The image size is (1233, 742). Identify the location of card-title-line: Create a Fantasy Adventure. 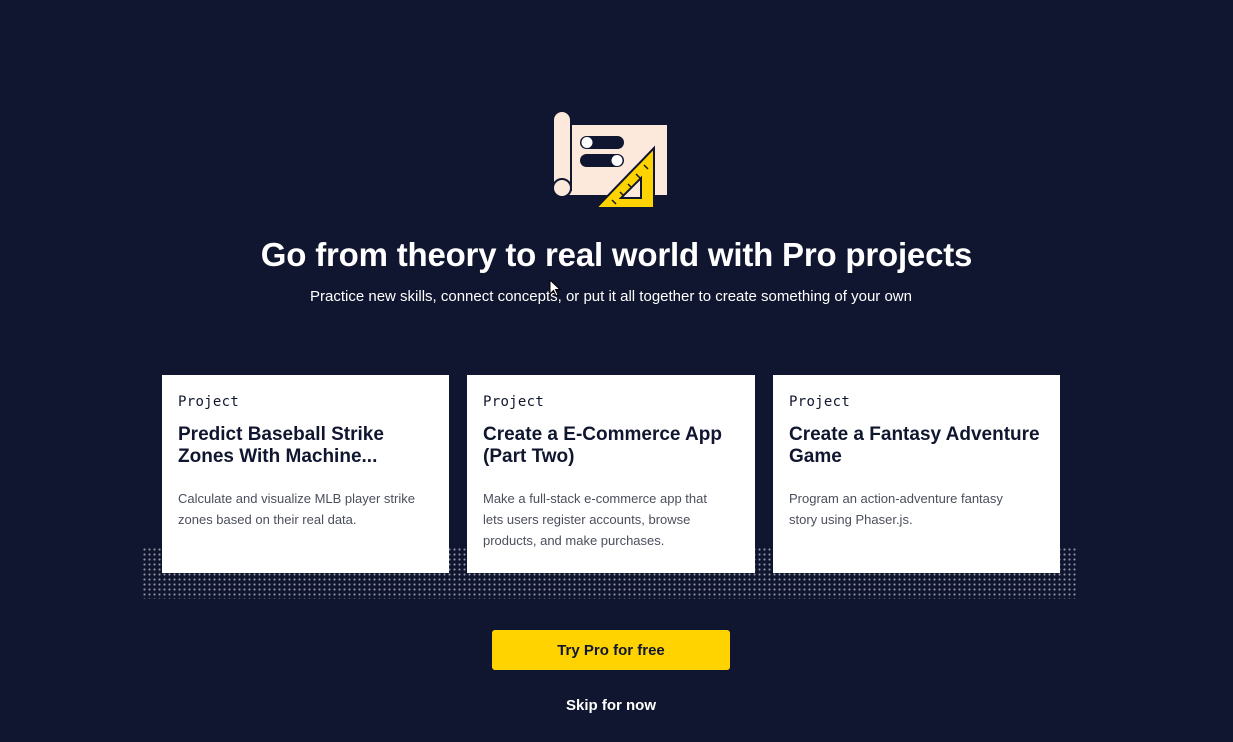
(914, 434).